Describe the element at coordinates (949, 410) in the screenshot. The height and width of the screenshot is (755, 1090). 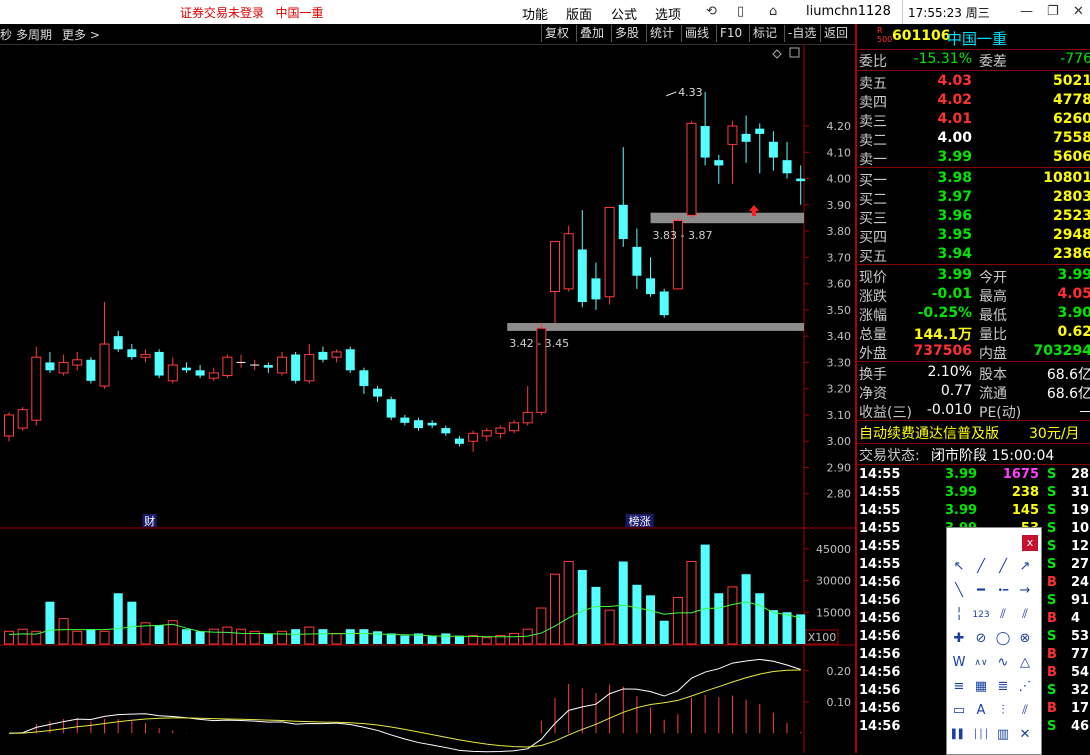
I see `fund-value: -0.010` at that location.